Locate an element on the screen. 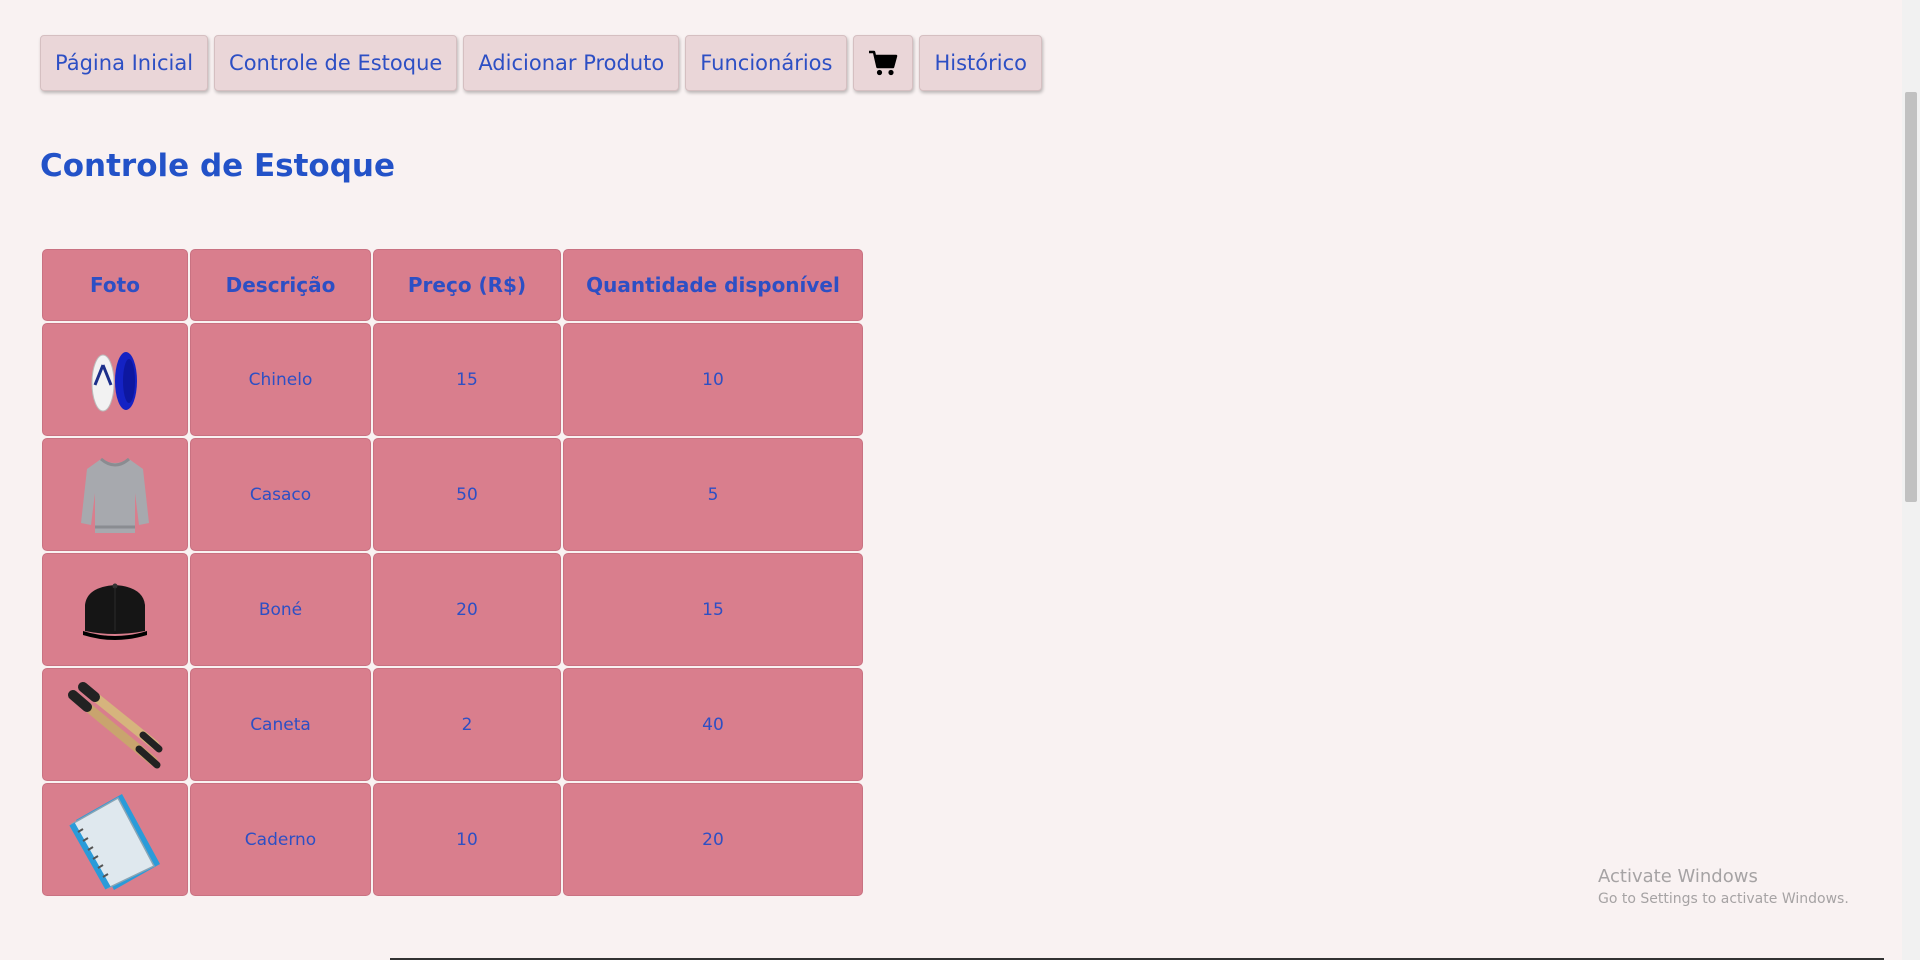 This screenshot has width=1920, height=960. watermark-title: Activate Windows is located at coordinates (1678, 876).